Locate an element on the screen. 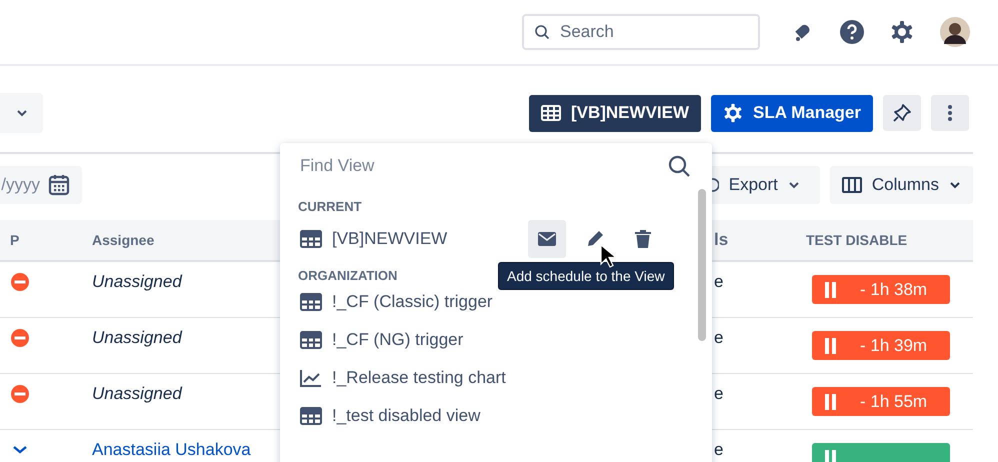 The image size is (998, 462). schedule-button is located at coordinates (547, 239).